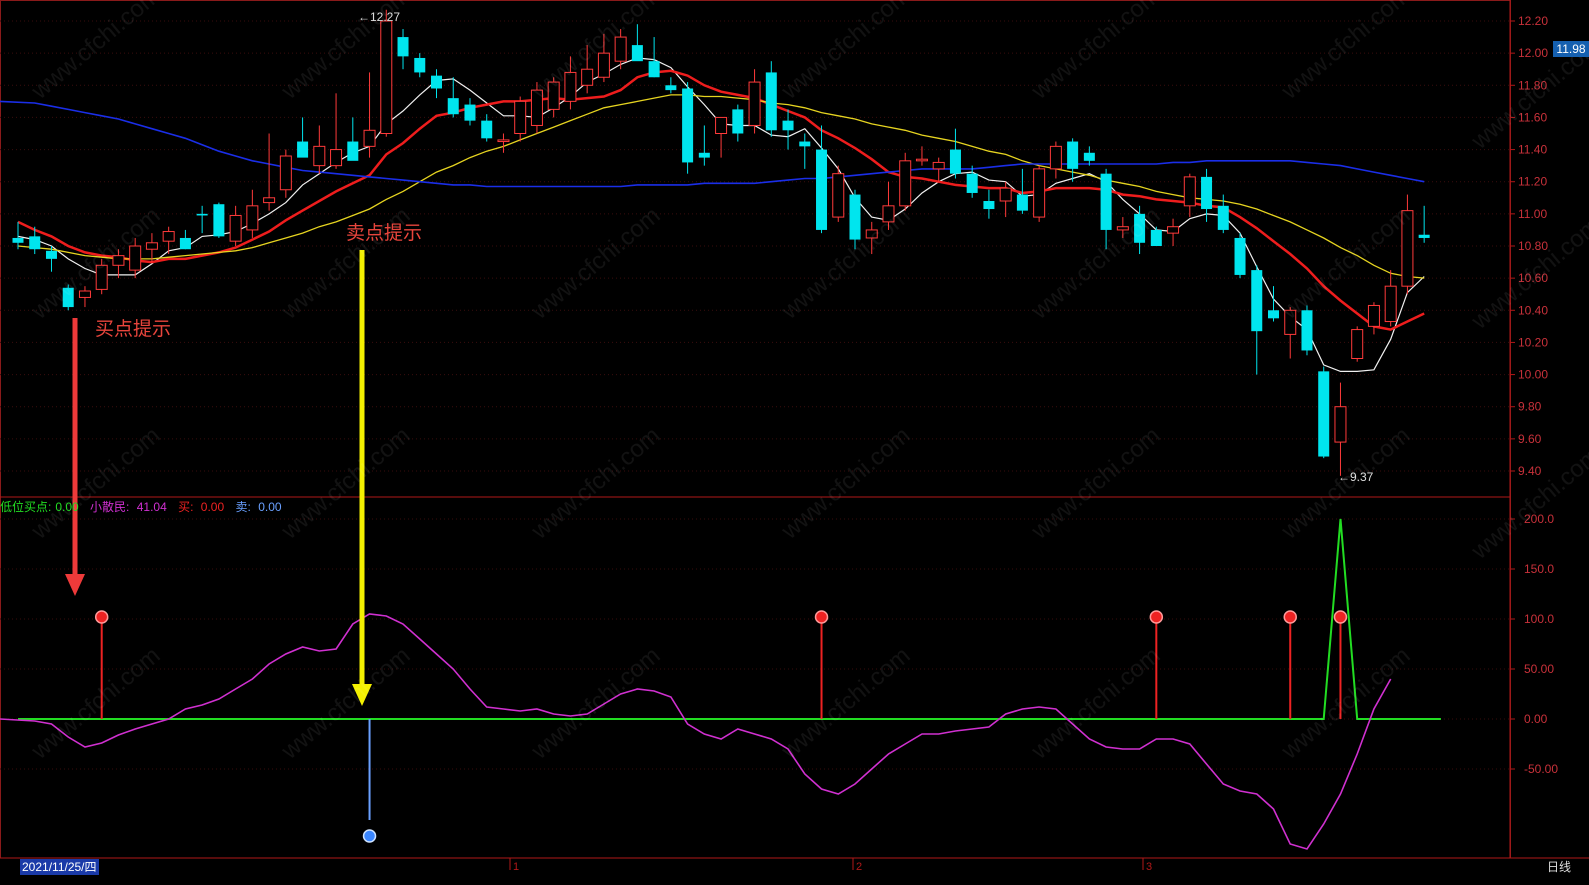 This screenshot has width=1589, height=885. Describe the element at coordinates (1541, 769) in the screenshot. I see `osc-tick-label: -50.00` at that location.